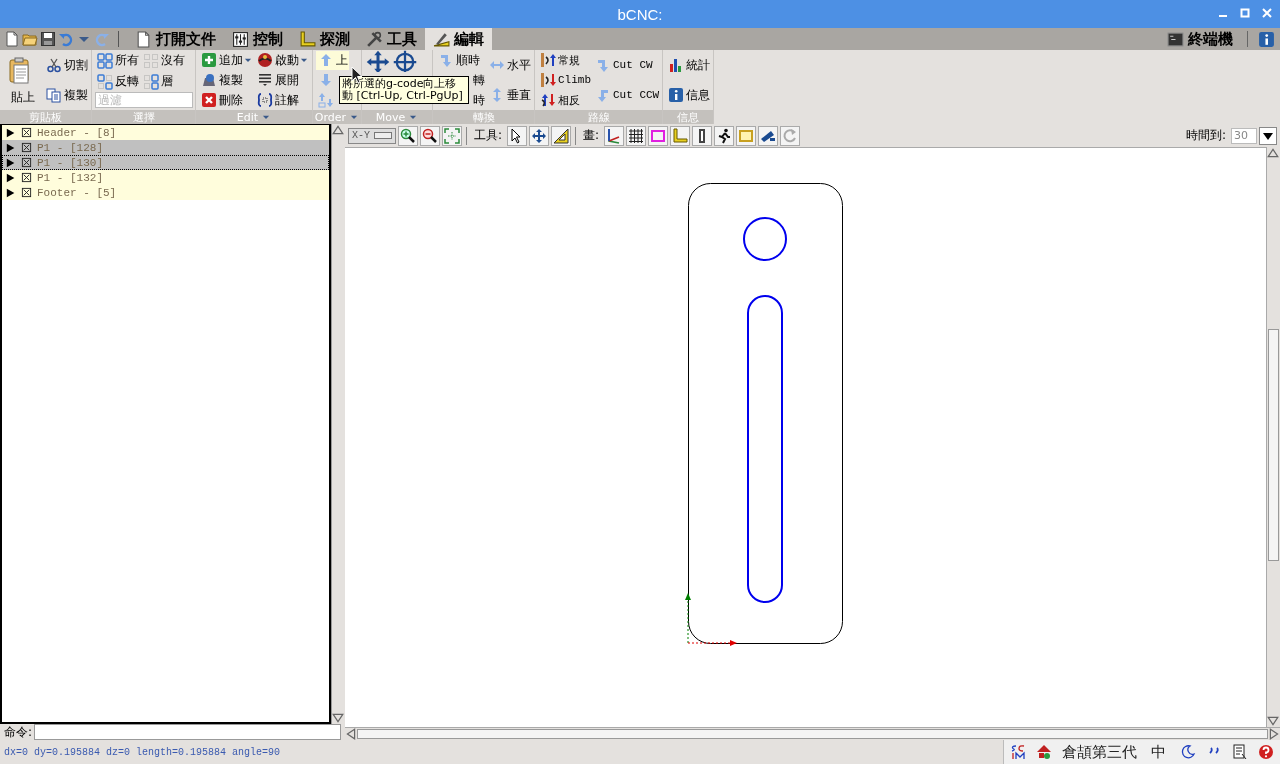 This screenshot has width=1280, height=764. Describe the element at coordinates (277, 80) in the screenshot. I see `ribbon-button: 展開` at that location.